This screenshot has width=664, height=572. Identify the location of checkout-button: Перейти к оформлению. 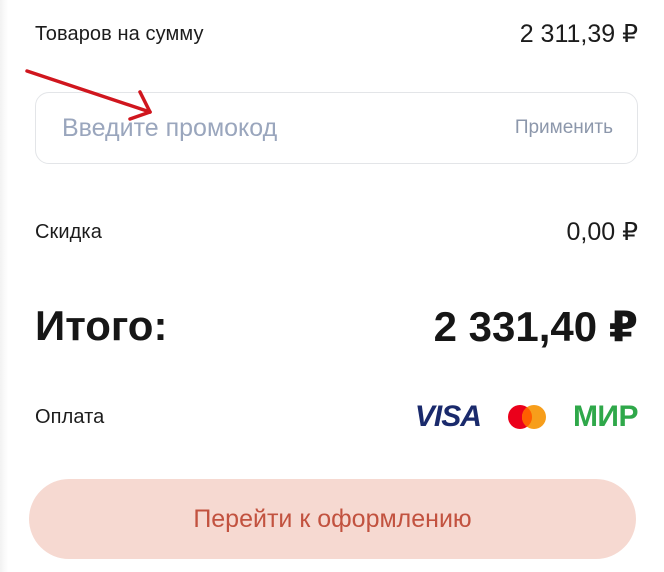
(332, 519).